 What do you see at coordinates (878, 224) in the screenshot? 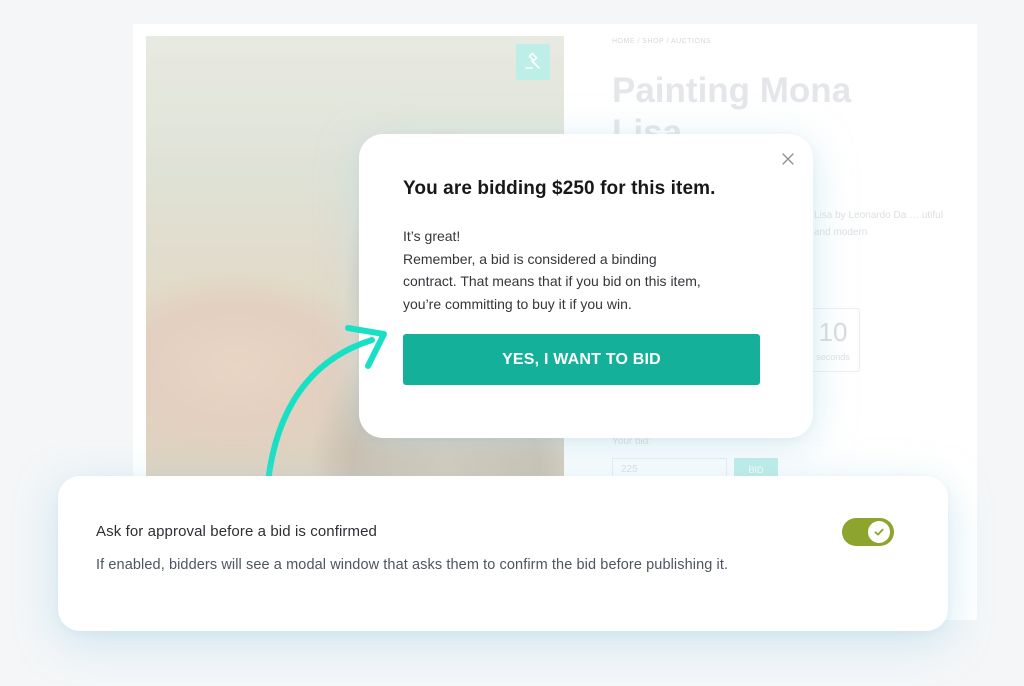
I see `product-description: Lisa by Leonardo Da … utiful and modern` at bounding box center [878, 224].